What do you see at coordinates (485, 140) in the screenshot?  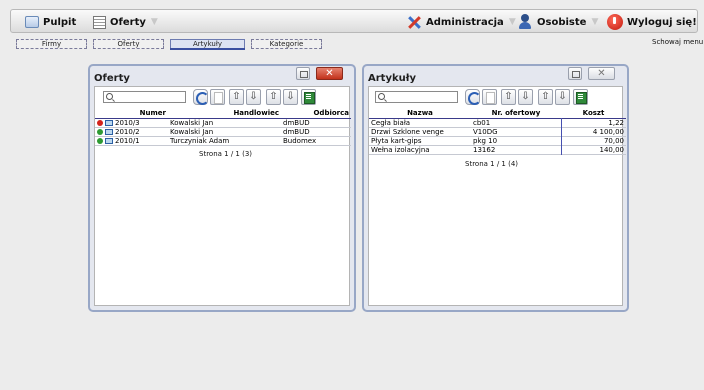 I see `nr-ofertowy-cell: pkg 10` at bounding box center [485, 140].